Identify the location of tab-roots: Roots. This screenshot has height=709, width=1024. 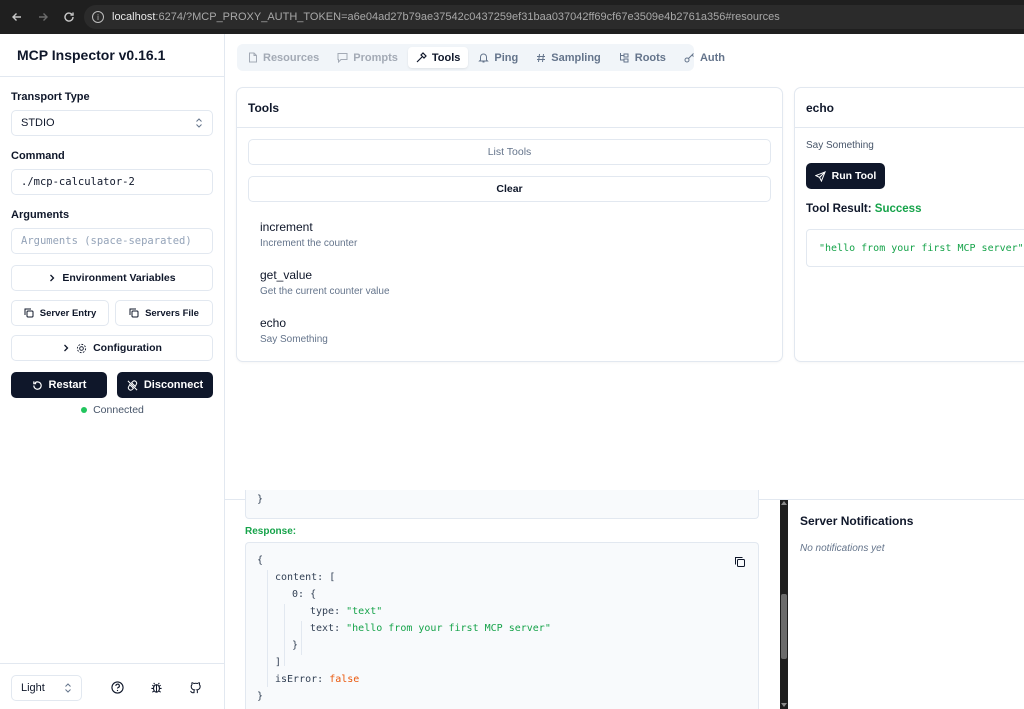
(642, 57).